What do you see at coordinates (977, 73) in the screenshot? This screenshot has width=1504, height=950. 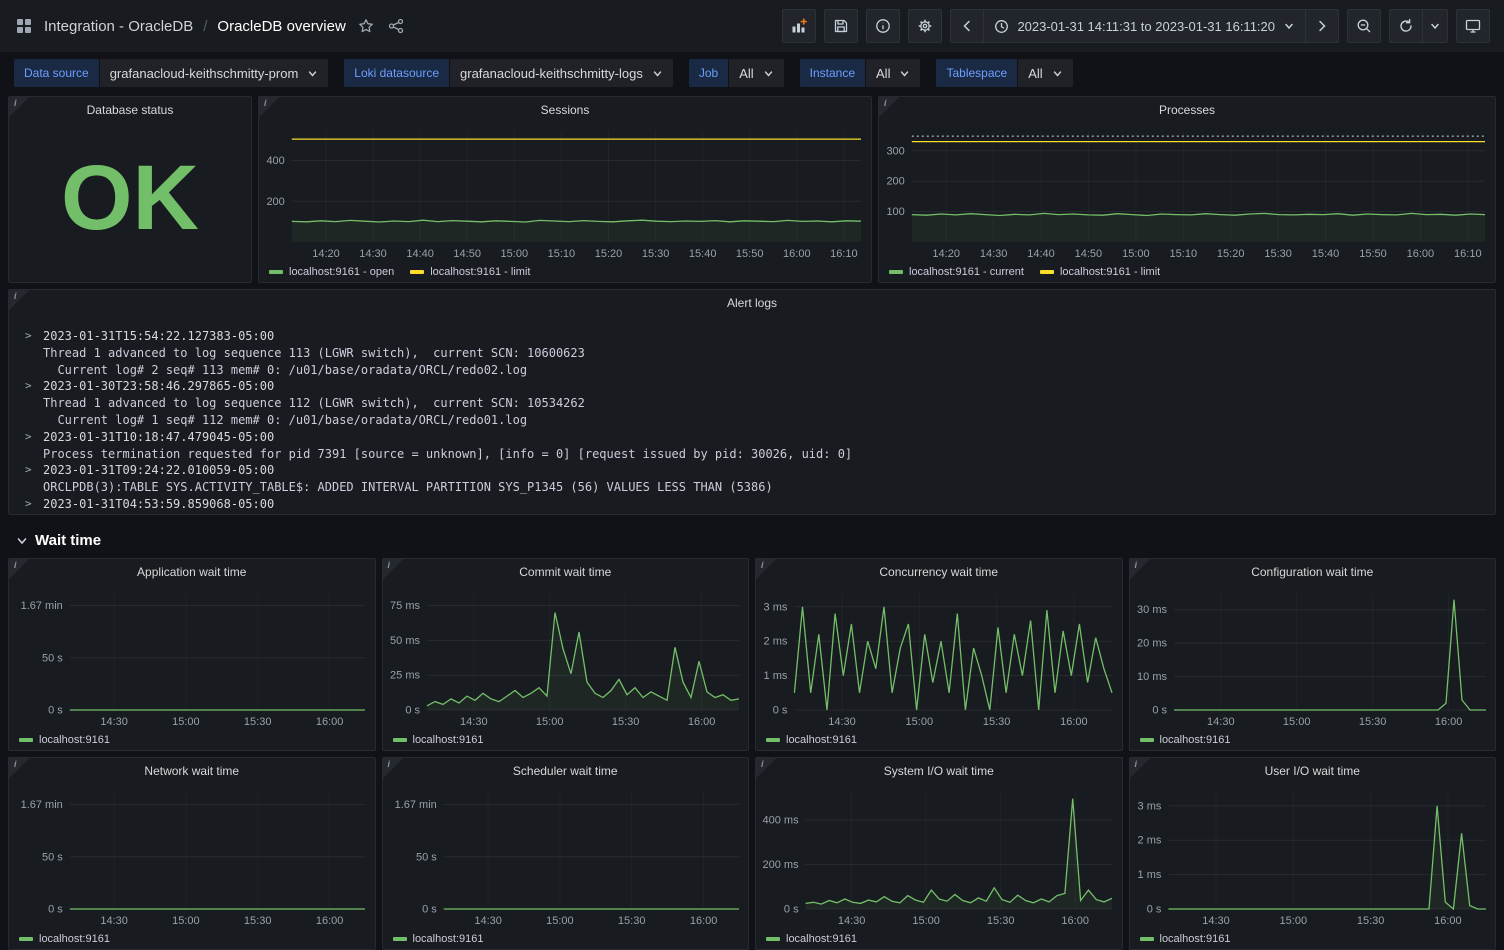 I see `tablespace-filter-label: Tablespace` at bounding box center [977, 73].